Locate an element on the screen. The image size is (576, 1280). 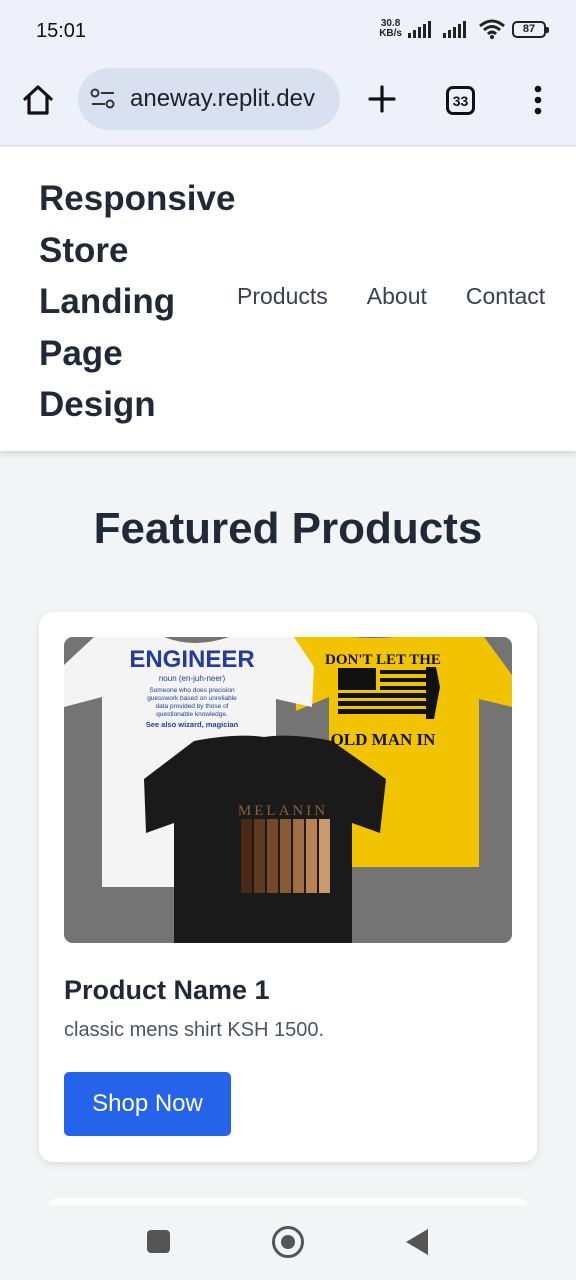
site-settings-icon is located at coordinates (103, 99).